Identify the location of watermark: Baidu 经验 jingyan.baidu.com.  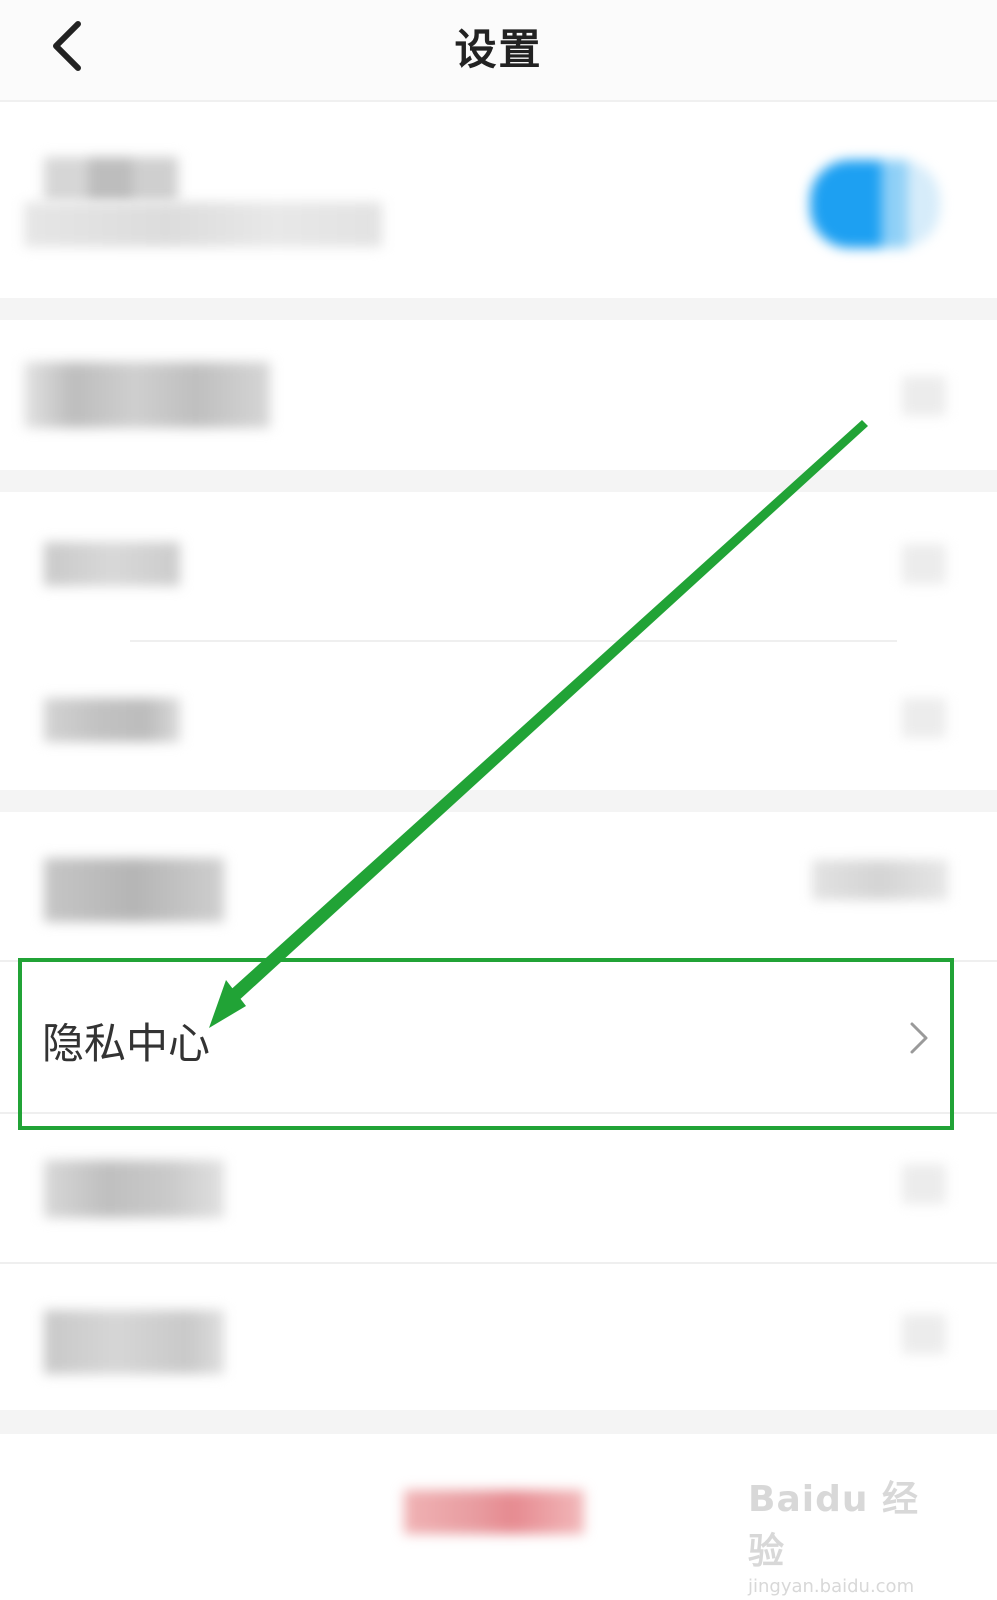
(843, 1533).